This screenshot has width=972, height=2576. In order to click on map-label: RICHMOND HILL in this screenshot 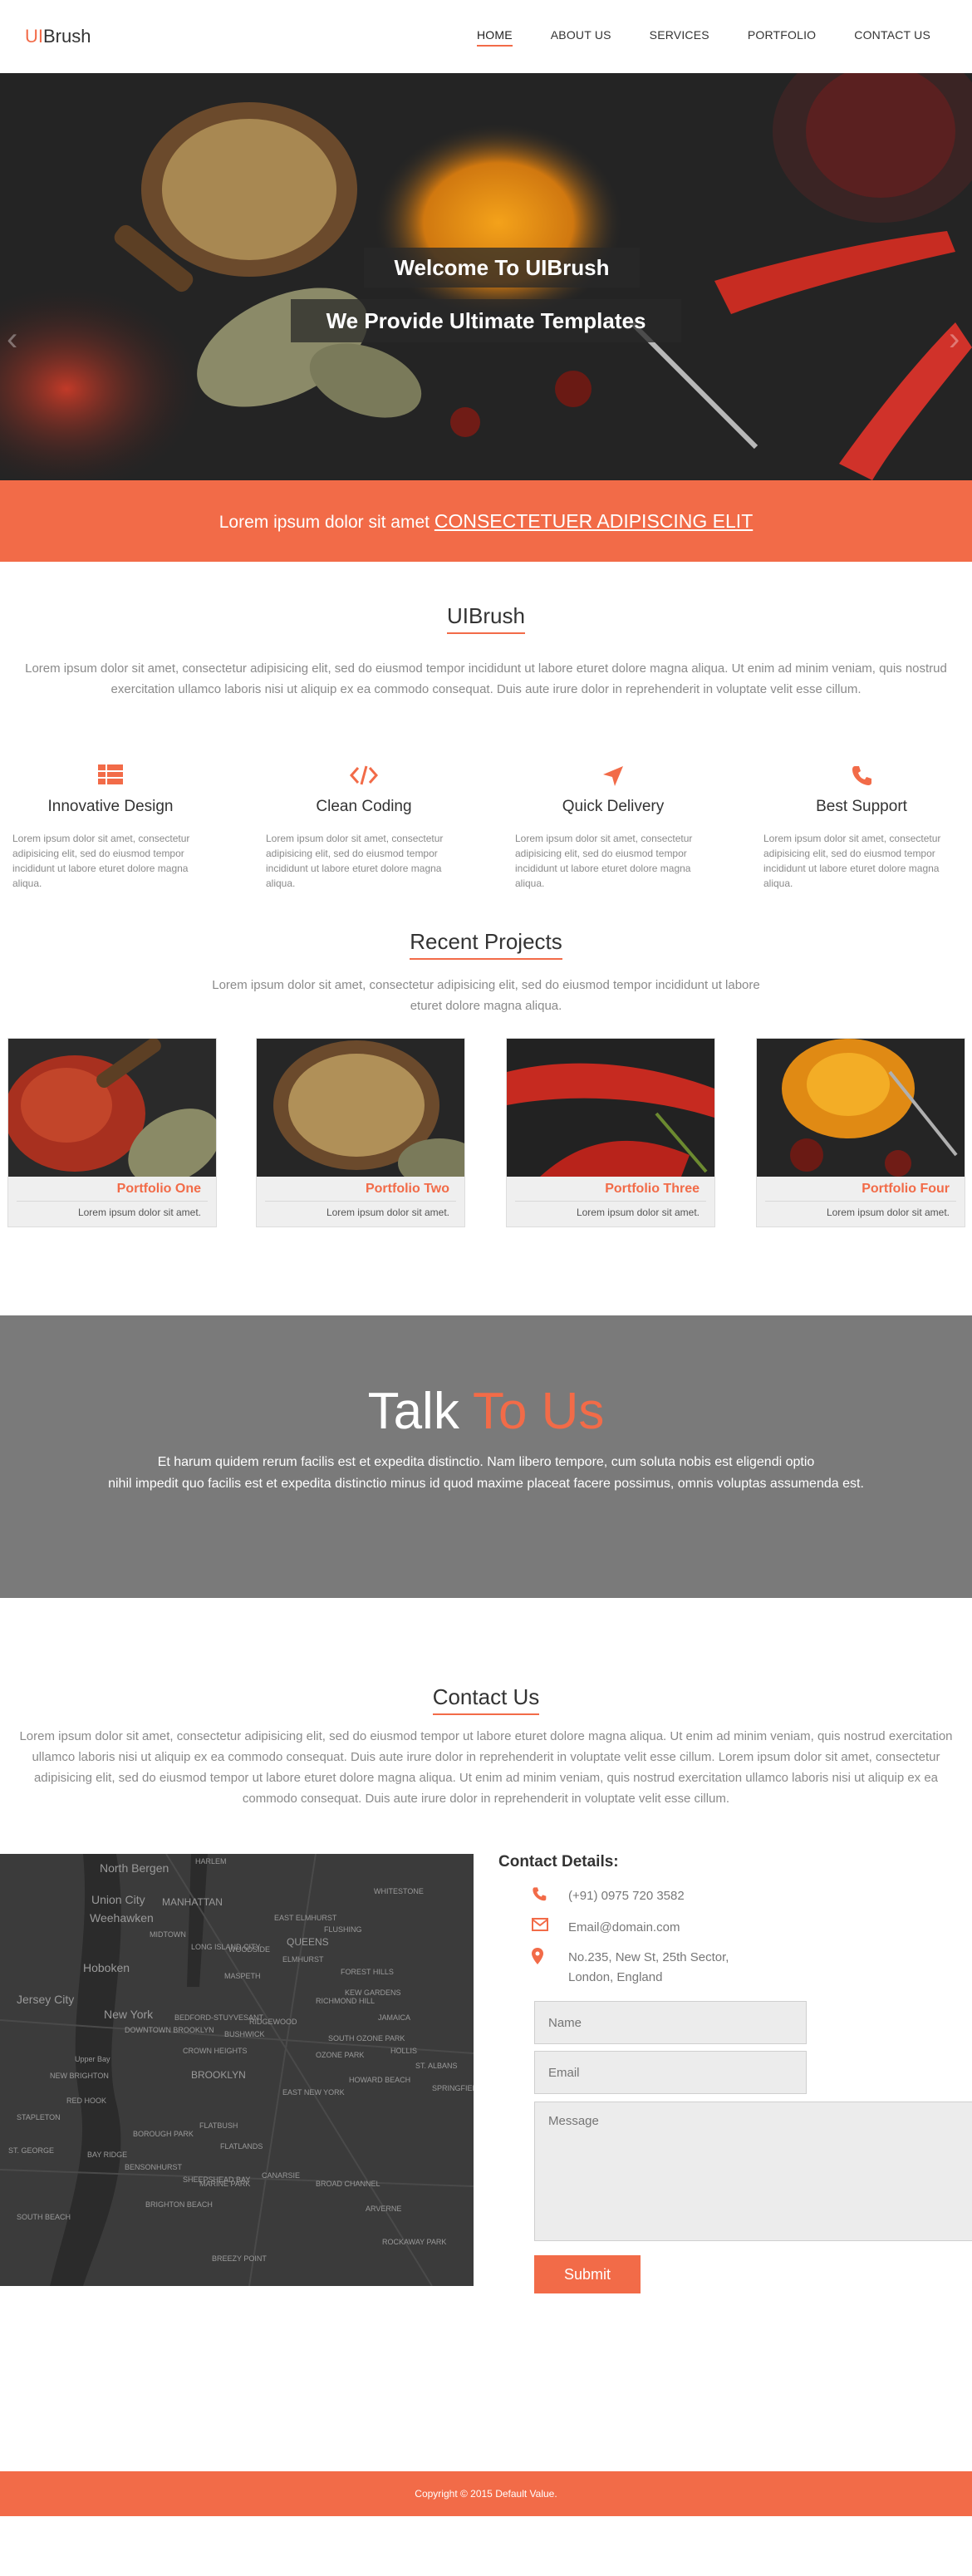, I will do `click(345, 2001)`.